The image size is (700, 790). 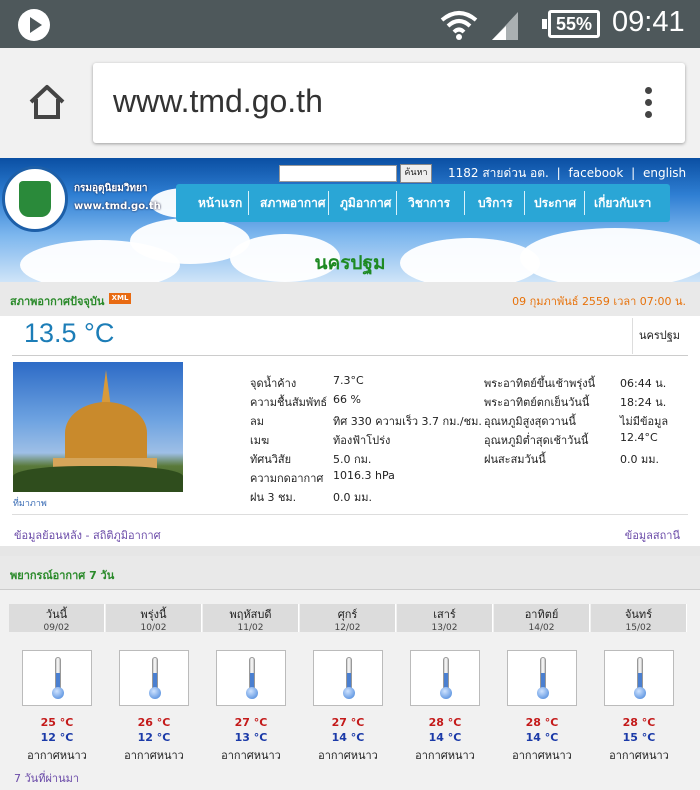 What do you see at coordinates (250, 614) in the screenshot?
I see `day-name: พฤหัสบดี` at bounding box center [250, 614].